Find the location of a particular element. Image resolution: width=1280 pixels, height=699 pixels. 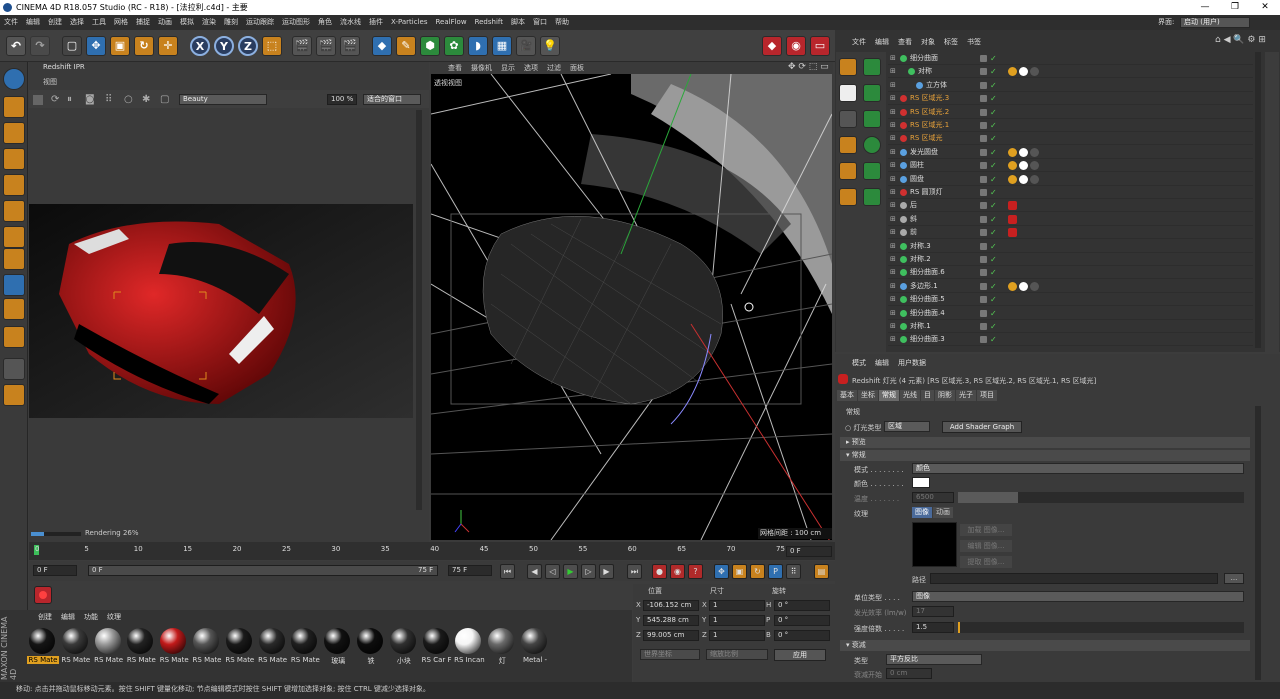

object-row: ⊞ 细分曲面.5 ✓ is located at coordinates (1070, 300).